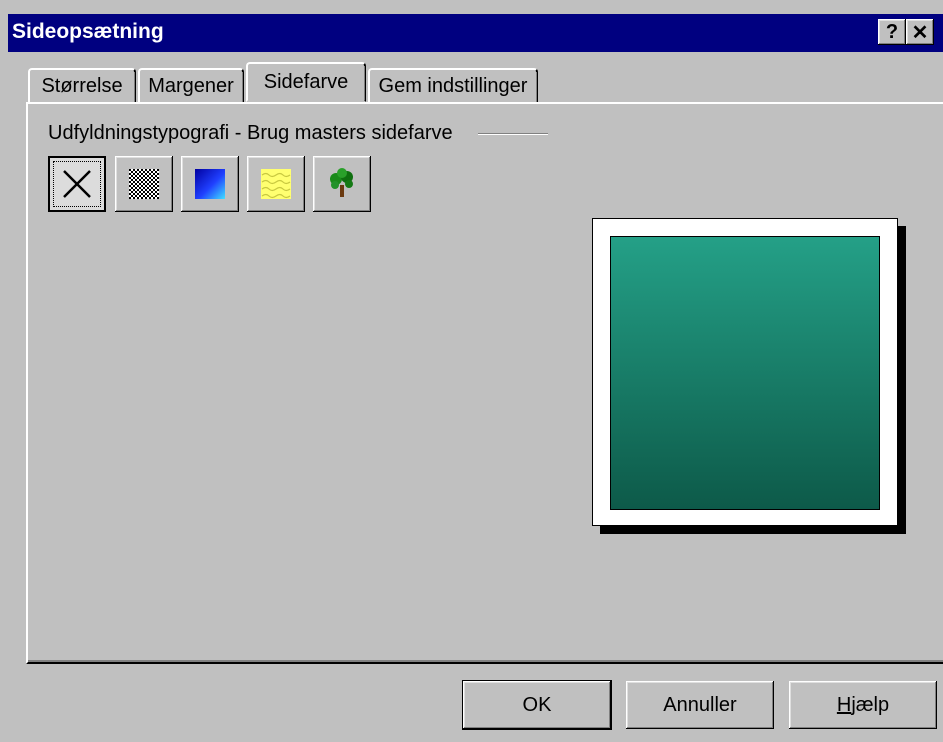  I want to click on x-icon, so click(77, 184).